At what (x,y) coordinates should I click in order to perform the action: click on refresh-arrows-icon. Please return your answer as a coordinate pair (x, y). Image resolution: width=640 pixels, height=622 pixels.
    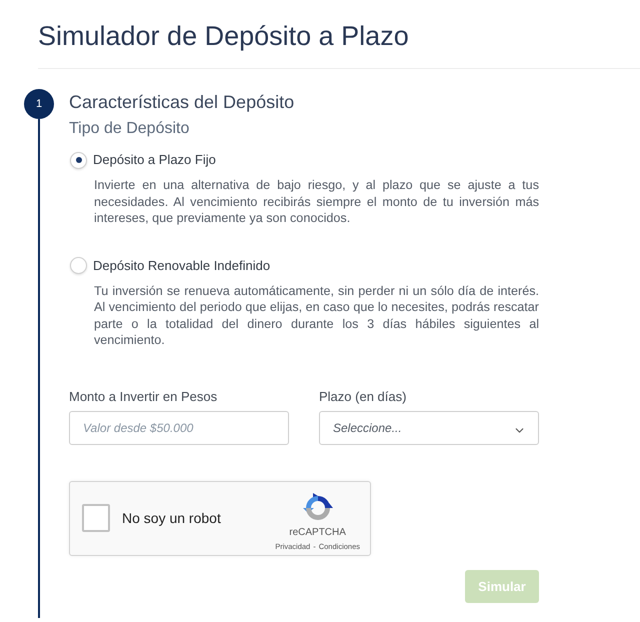
    Looking at the image, I should click on (317, 507).